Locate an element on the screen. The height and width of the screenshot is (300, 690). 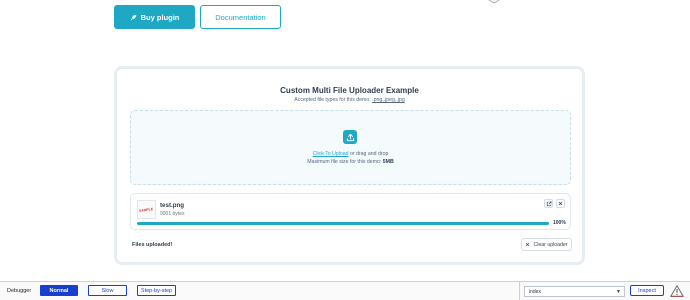
accepted-prefix: Accepted file types for this demo: is located at coordinates (333, 100).